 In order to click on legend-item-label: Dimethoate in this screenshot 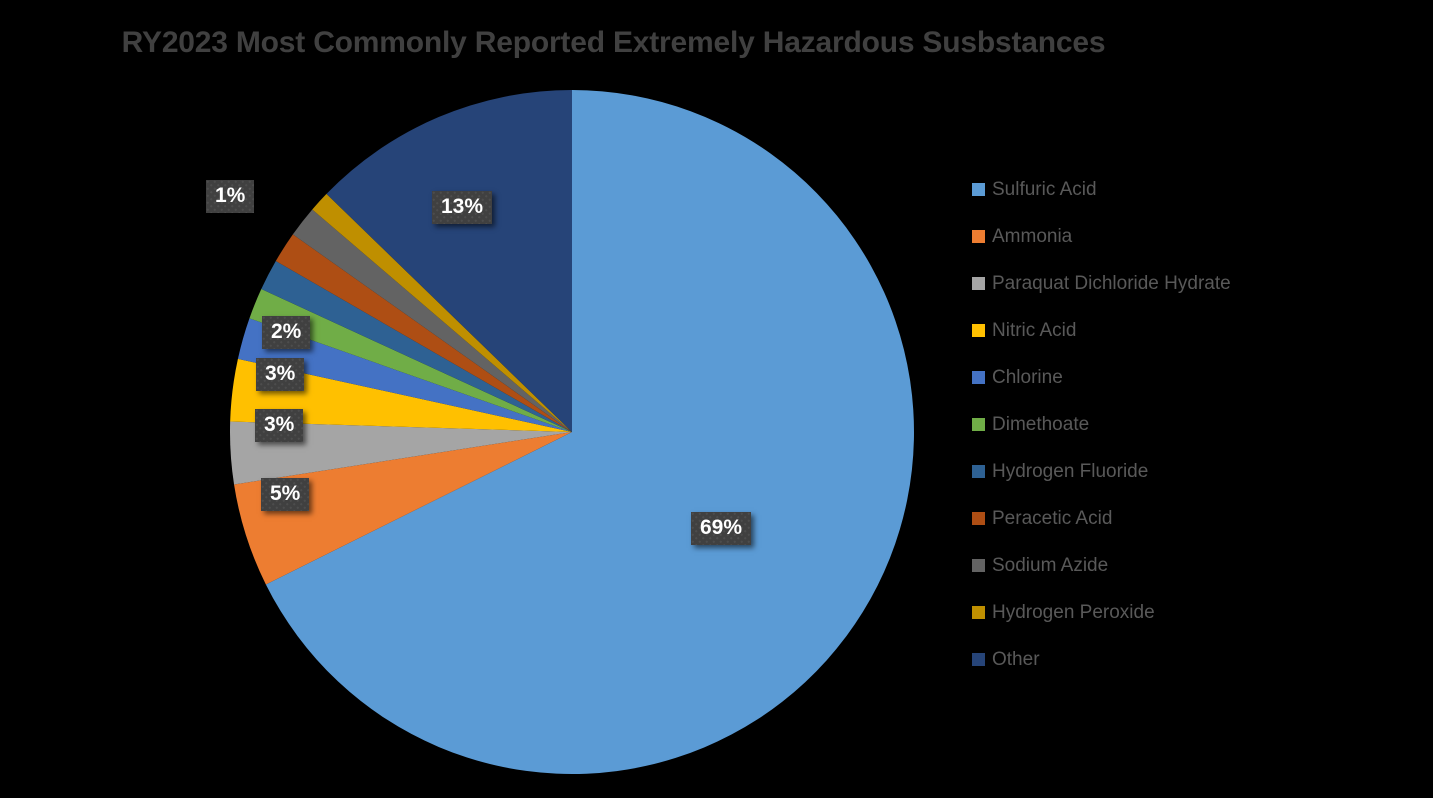, I will do `click(1041, 424)`.